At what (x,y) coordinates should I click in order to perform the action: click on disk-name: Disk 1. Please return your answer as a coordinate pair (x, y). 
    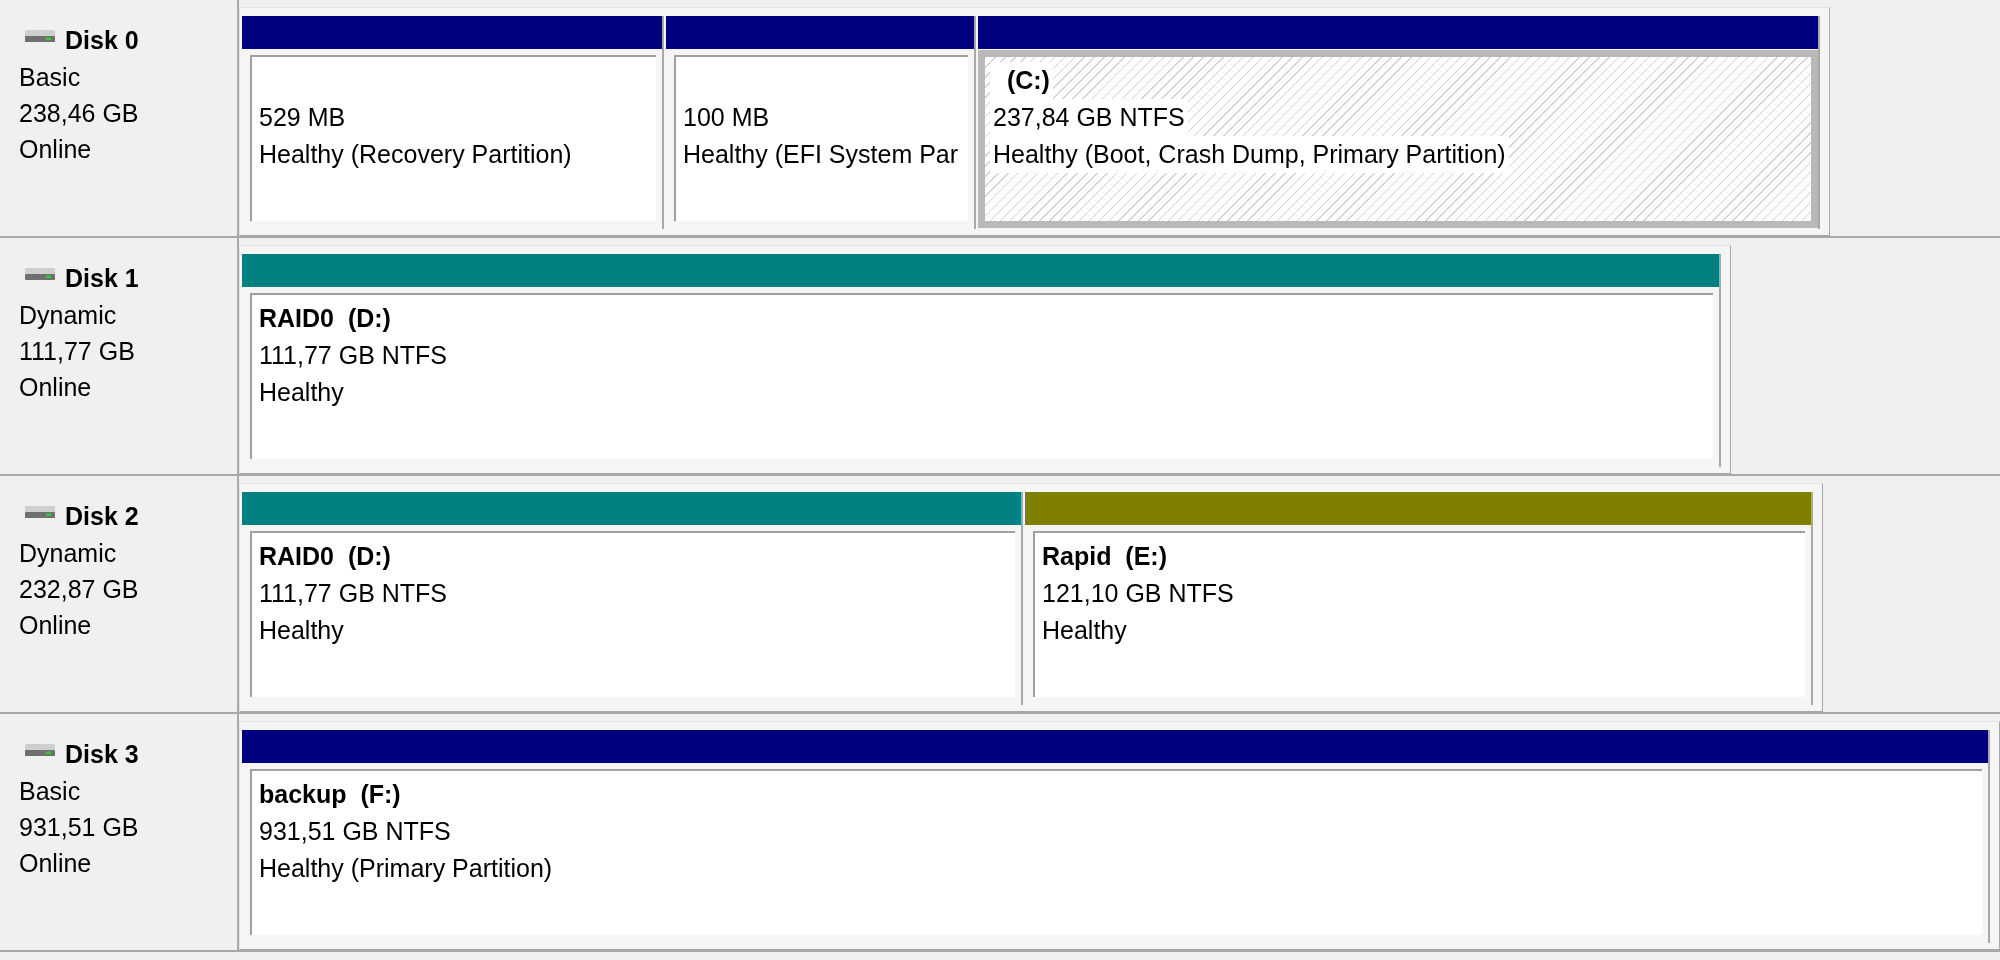
    Looking at the image, I should click on (102, 278).